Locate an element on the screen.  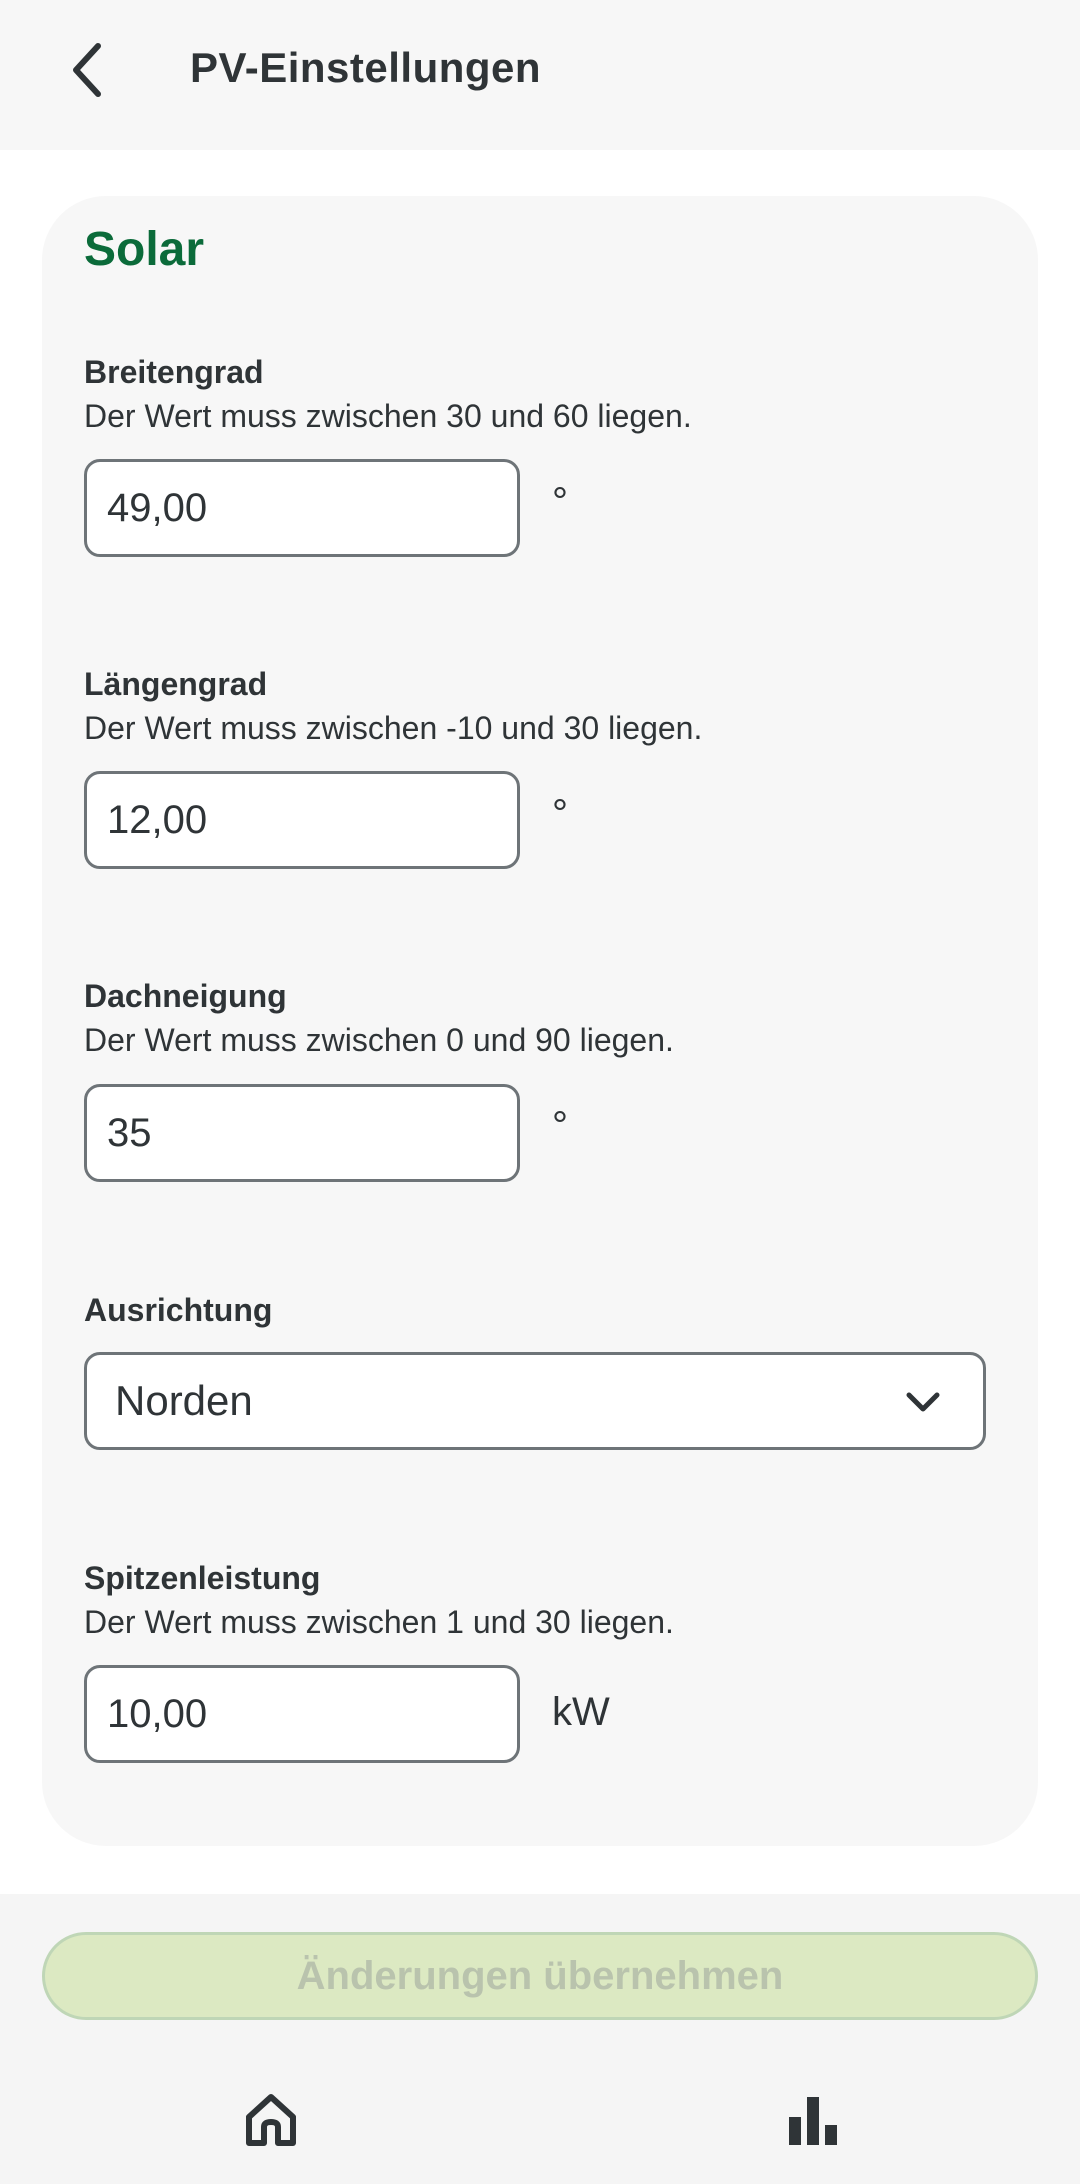
peak-power-value: 10,00 is located at coordinates (157, 1713).